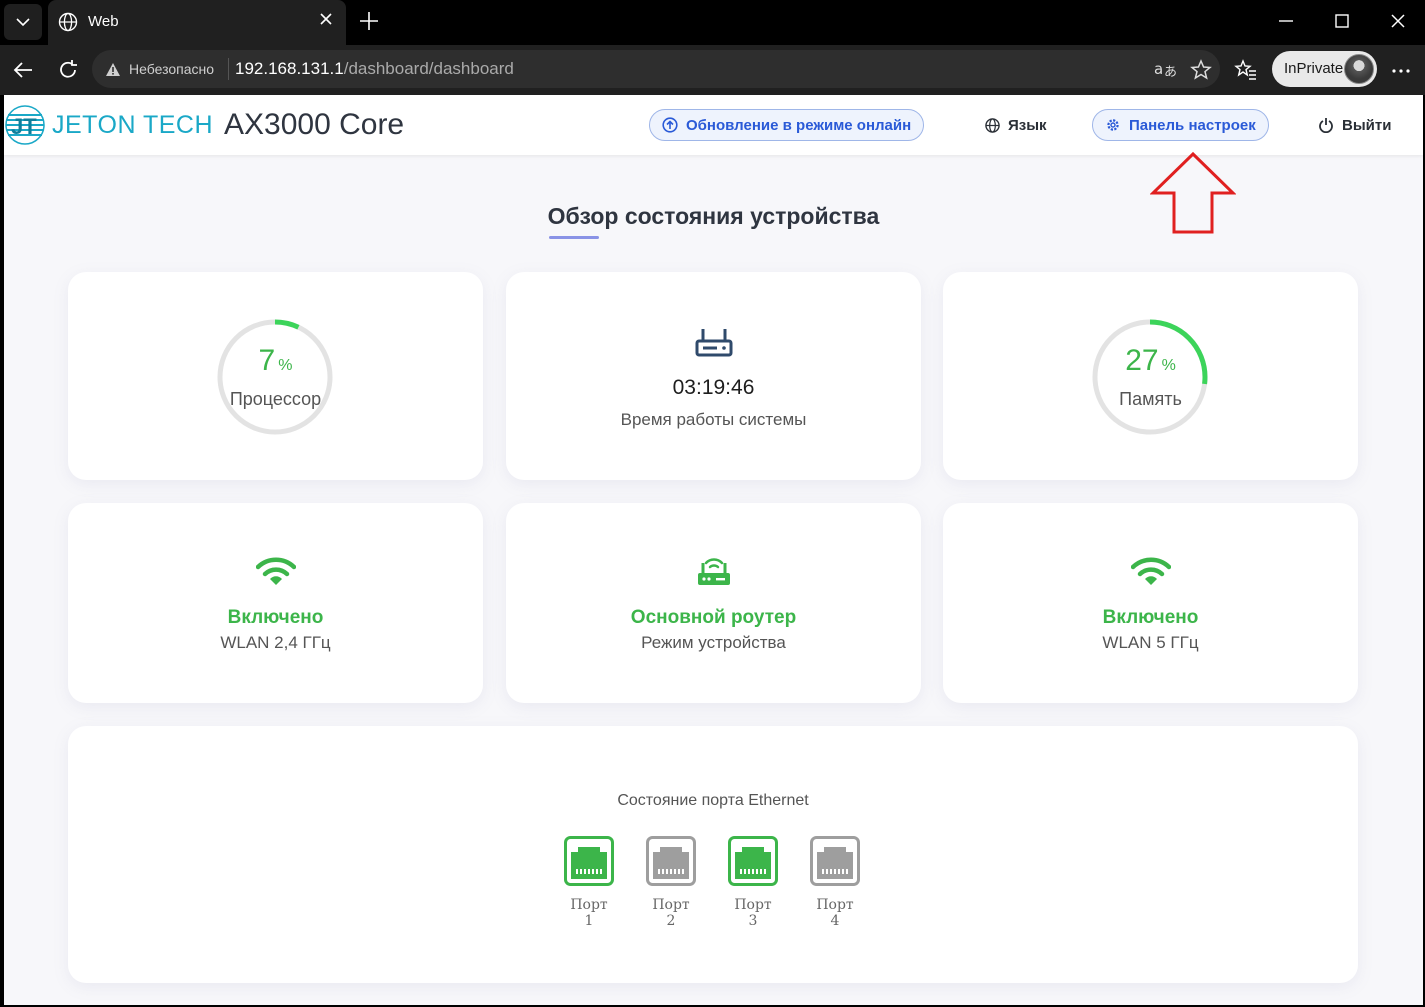 This screenshot has width=1425, height=1007. Describe the element at coordinates (23, 70) in the screenshot. I see `back-icon` at that location.